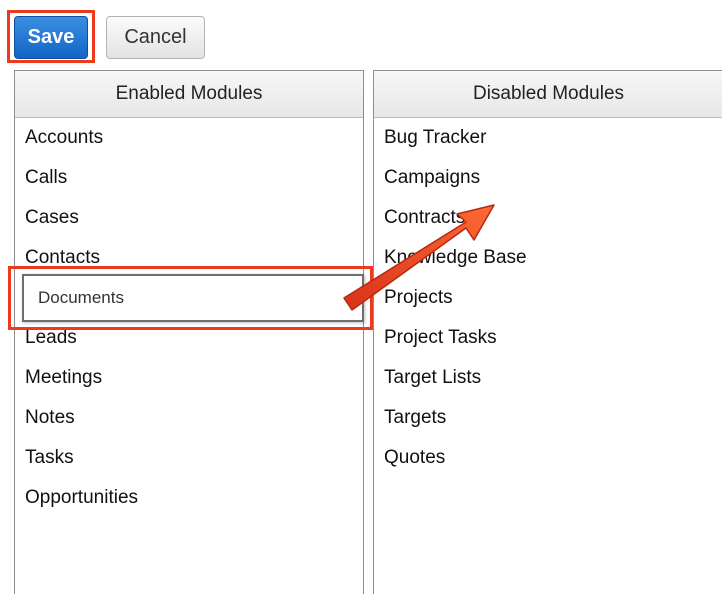 Image resolution: width=722 pixels, height=594 pixels. What do you see at coordinates (424, 218) in the screenshot?
I see `module-item: Contracts` at bounding box center [424, 218].